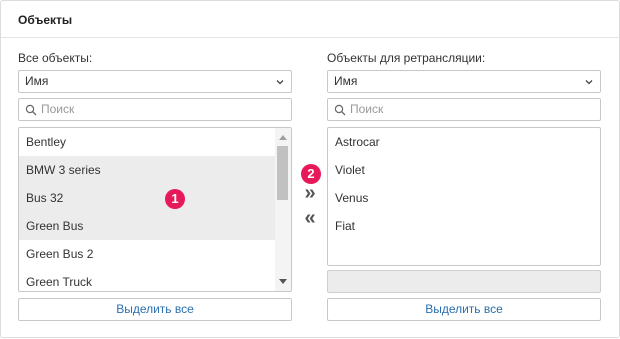  What do you see at coordinates (45, 20) in the screenshot?
I see `panel-title: Объекты` at bounding box center [45, 20].